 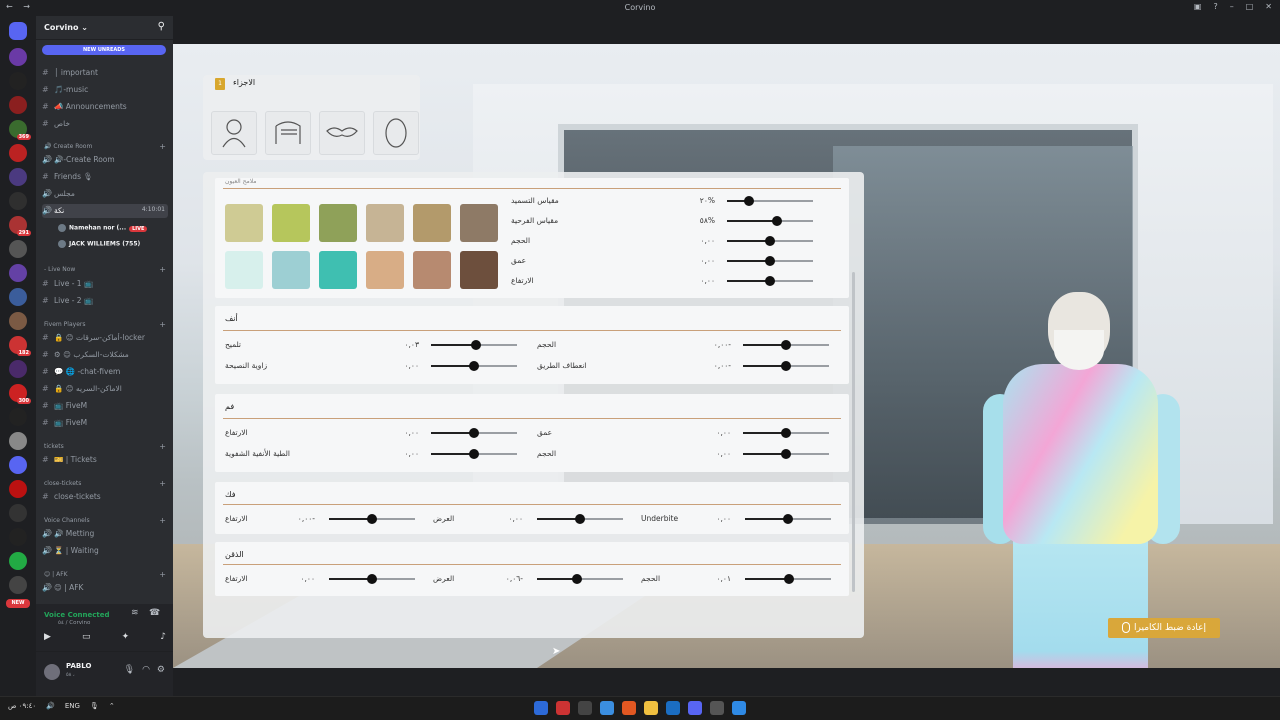 I want to click on category-afk: 😊 | AFK +, so click(x=105, y=574).